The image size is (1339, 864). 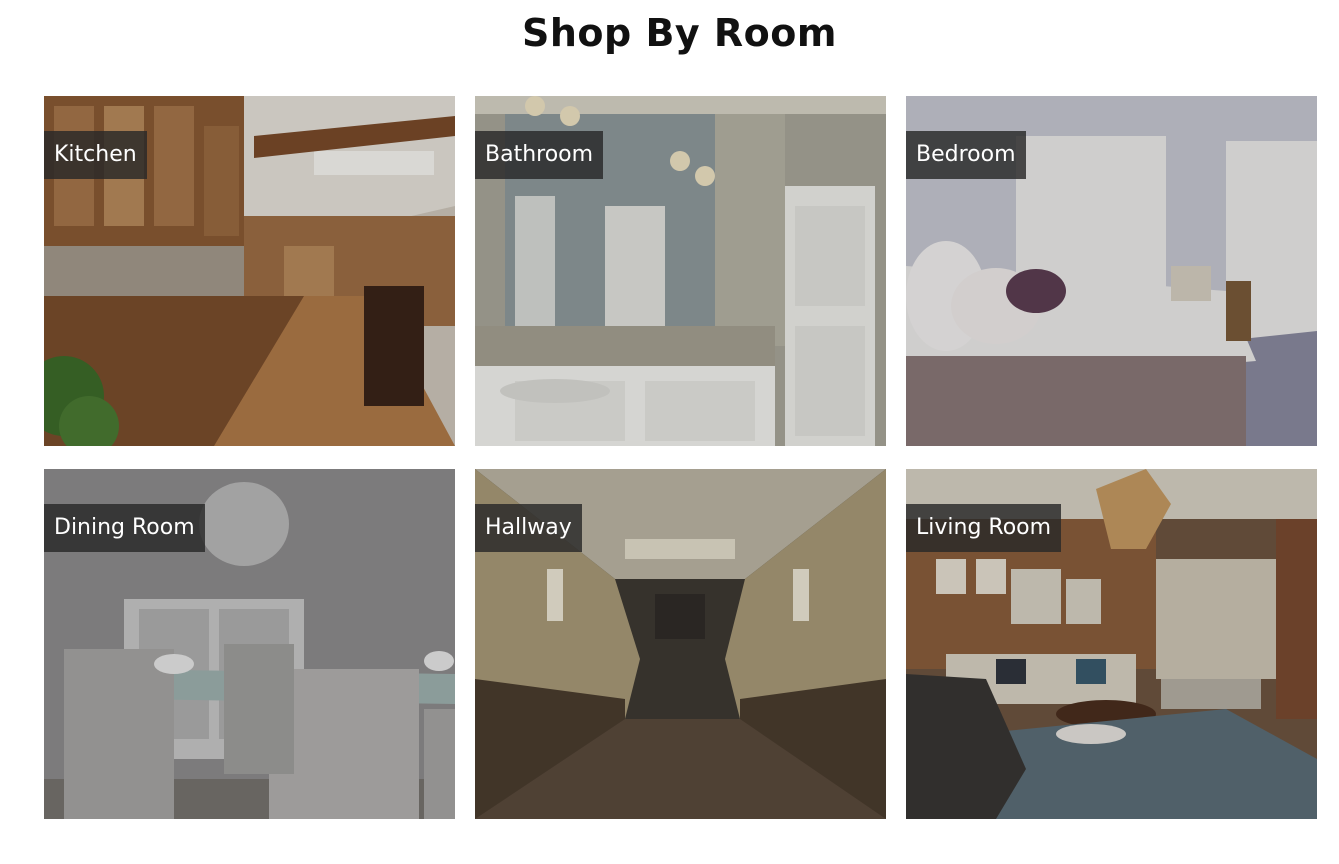 What do you see at coordinates (680, 271) in the screenshot?
I see `room-card-bathroom: Bathroom` at bounding box center [680, 271].